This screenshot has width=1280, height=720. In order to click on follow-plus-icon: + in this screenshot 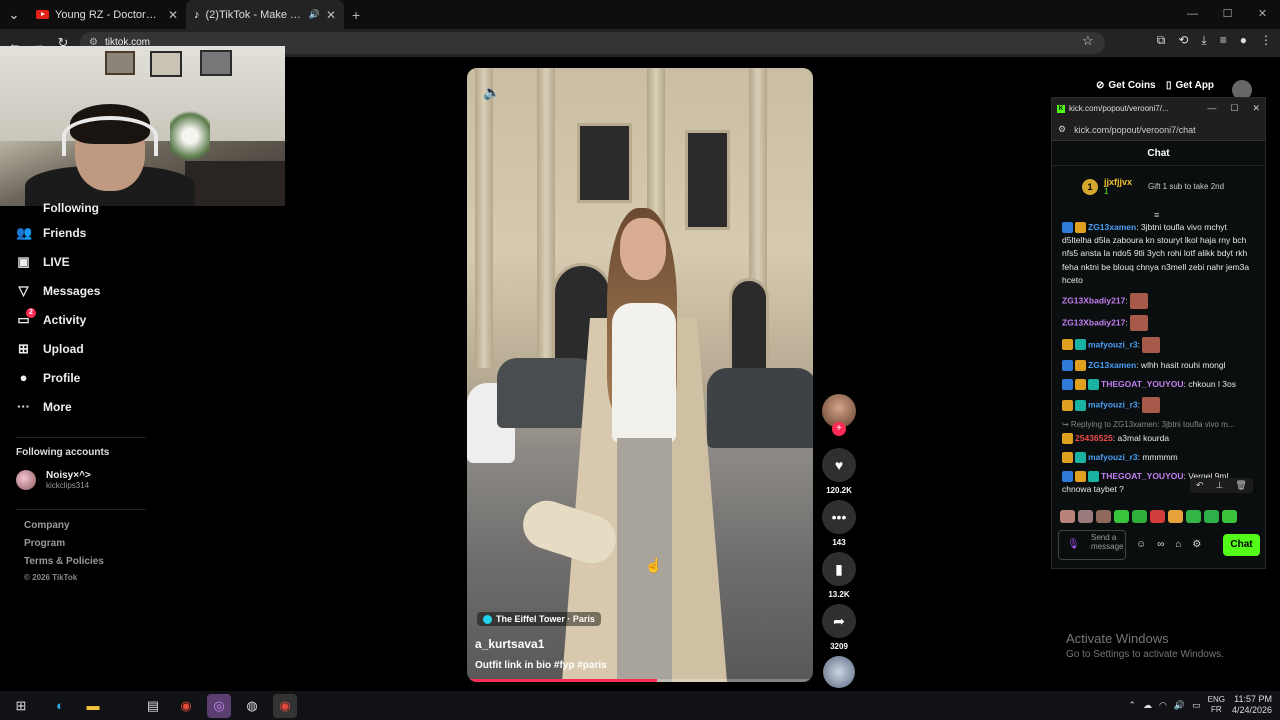, I will do `click(839, 429)`.